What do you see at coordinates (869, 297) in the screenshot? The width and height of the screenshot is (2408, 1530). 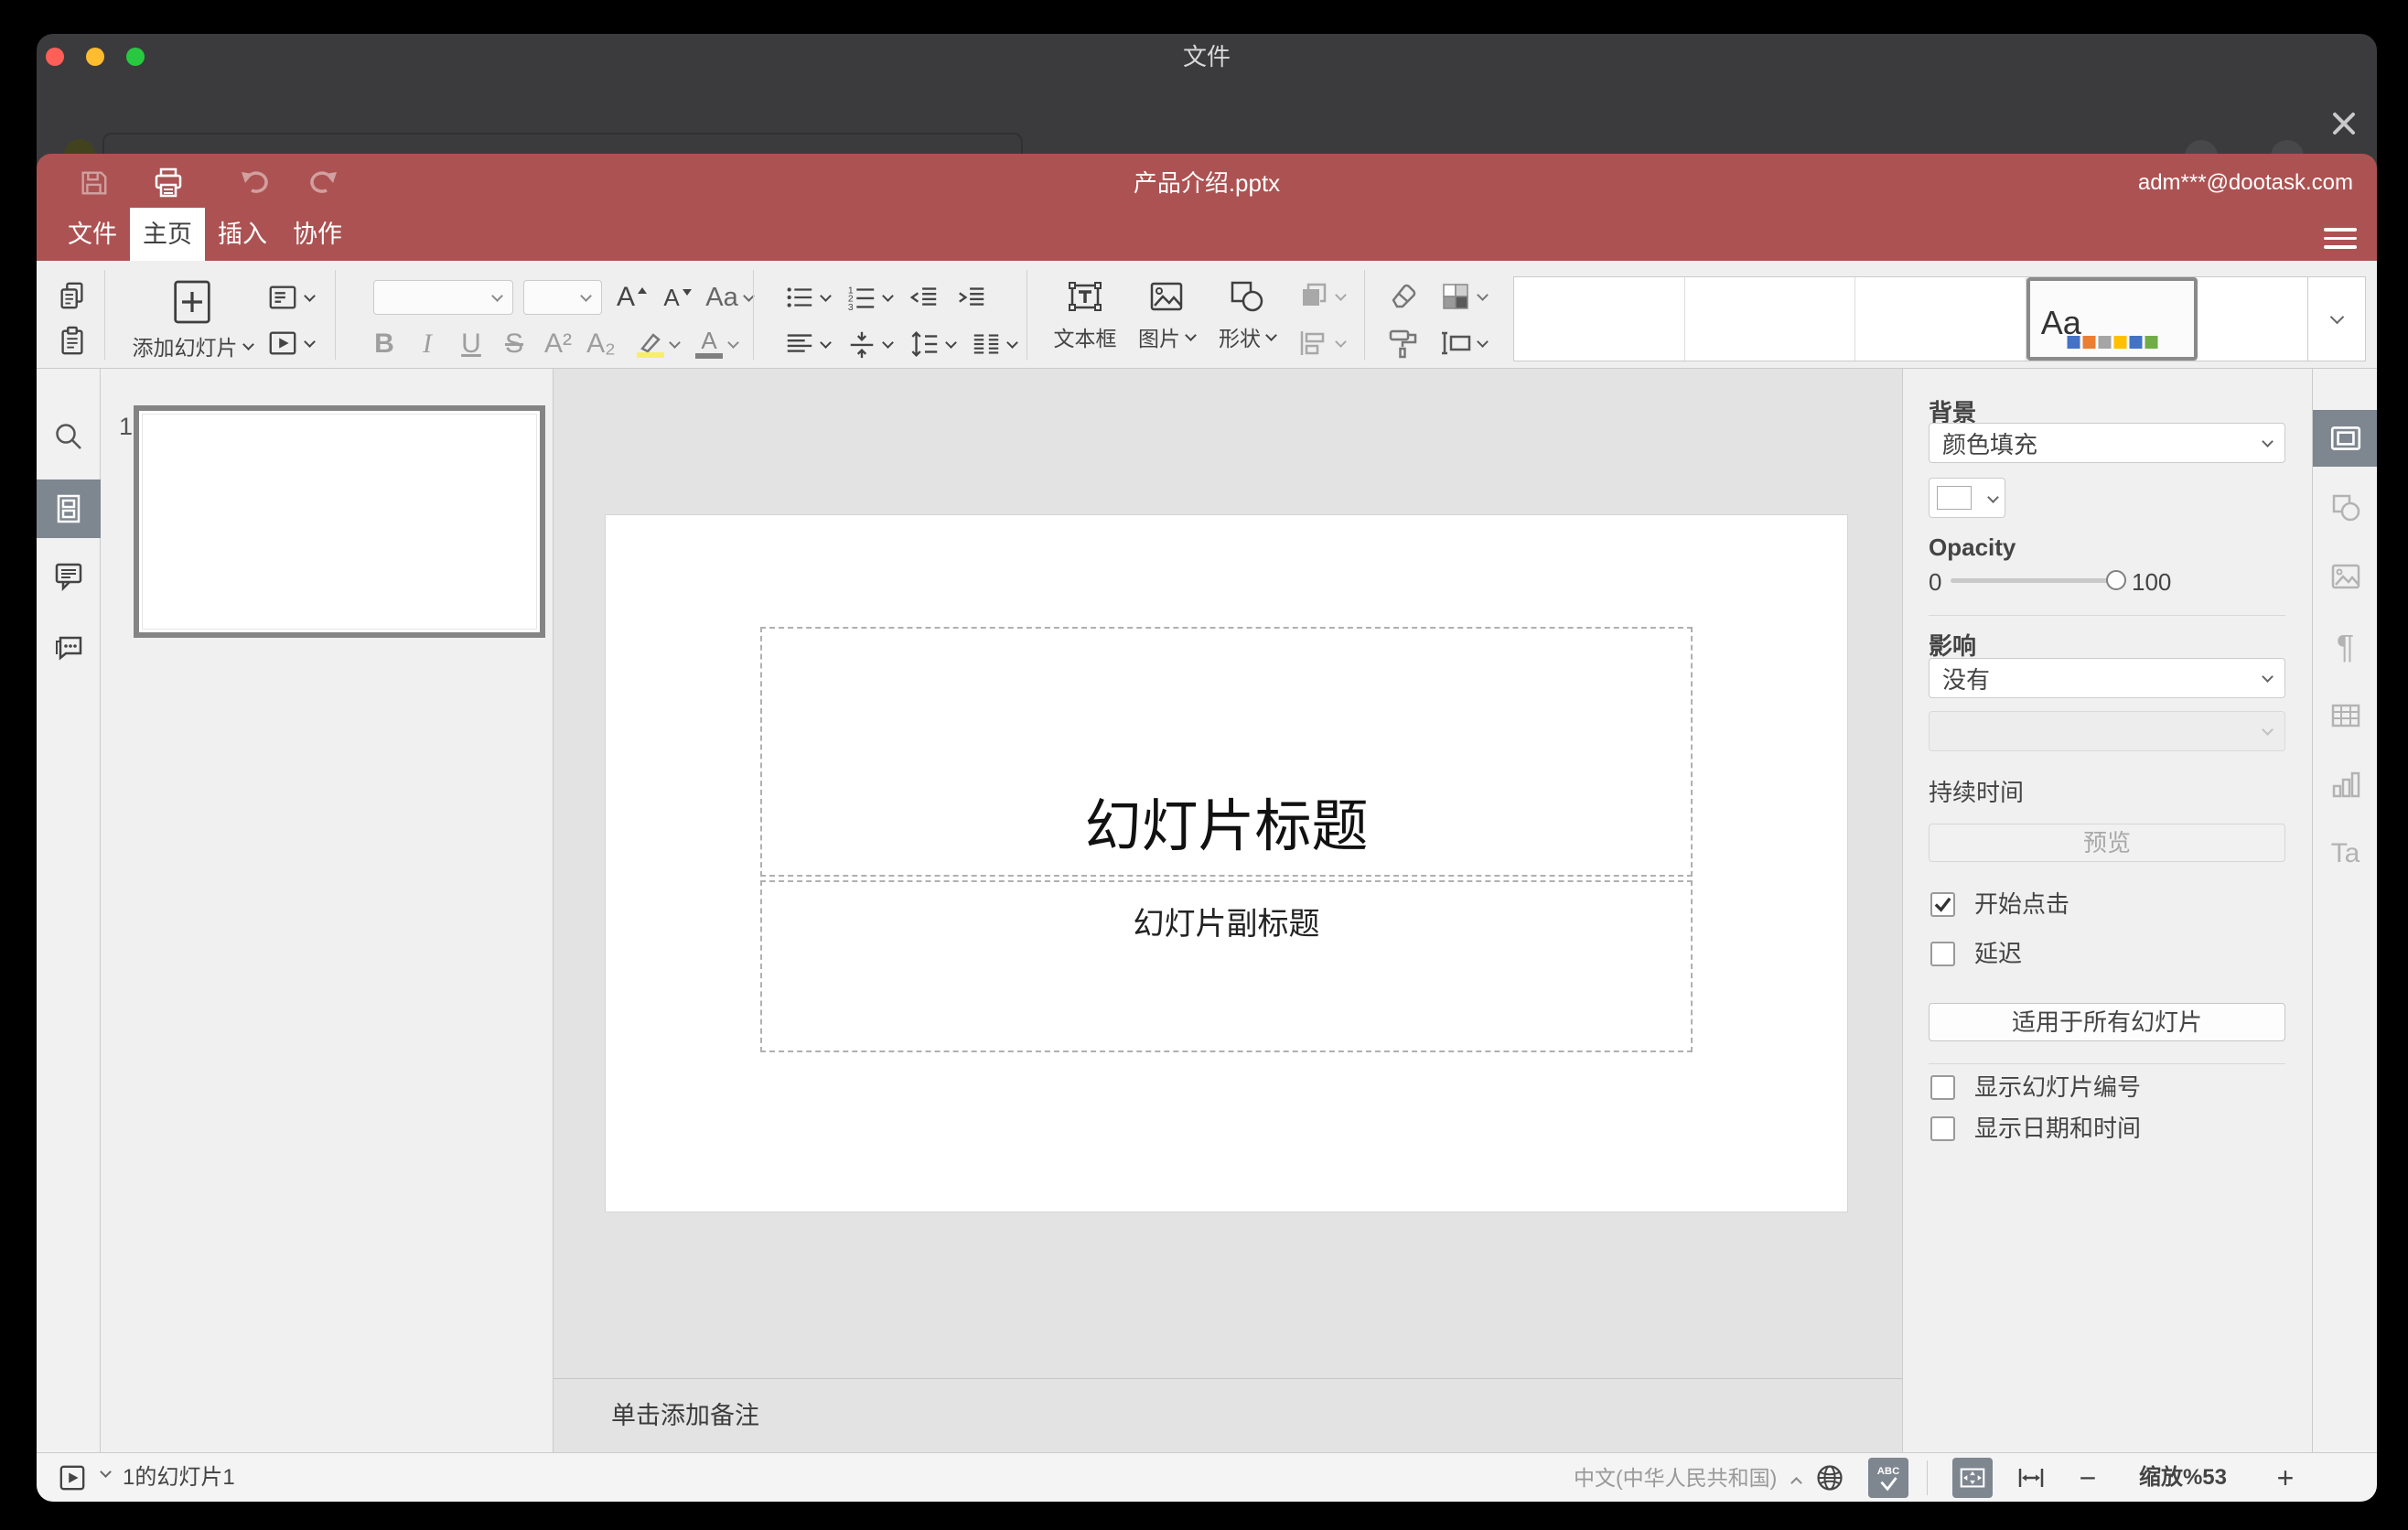 I see `numbering-button: 123` at bounding box center [869, 297].